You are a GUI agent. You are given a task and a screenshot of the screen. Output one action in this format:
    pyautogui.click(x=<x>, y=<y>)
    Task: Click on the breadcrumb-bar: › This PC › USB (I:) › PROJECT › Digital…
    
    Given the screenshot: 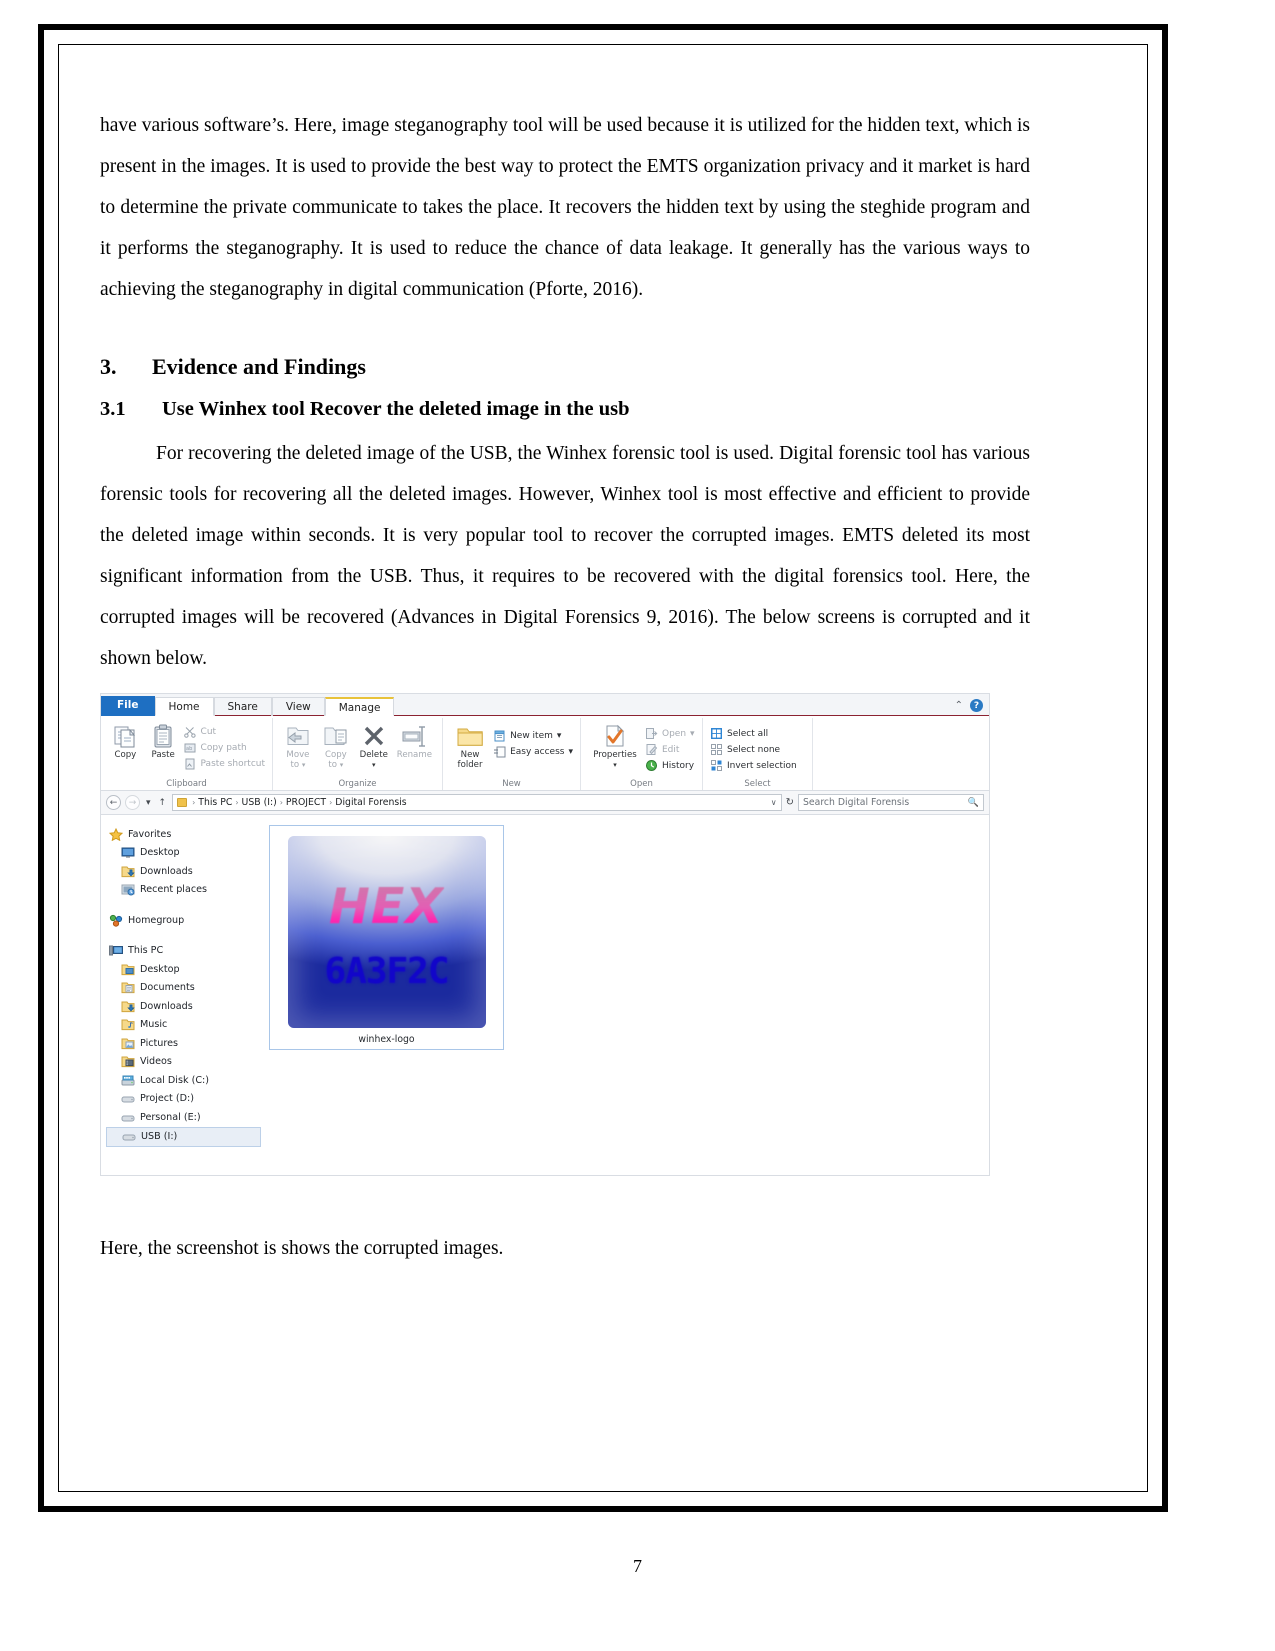 What is the action you would take?
    pyautogui.click(x=477, y=802)
    